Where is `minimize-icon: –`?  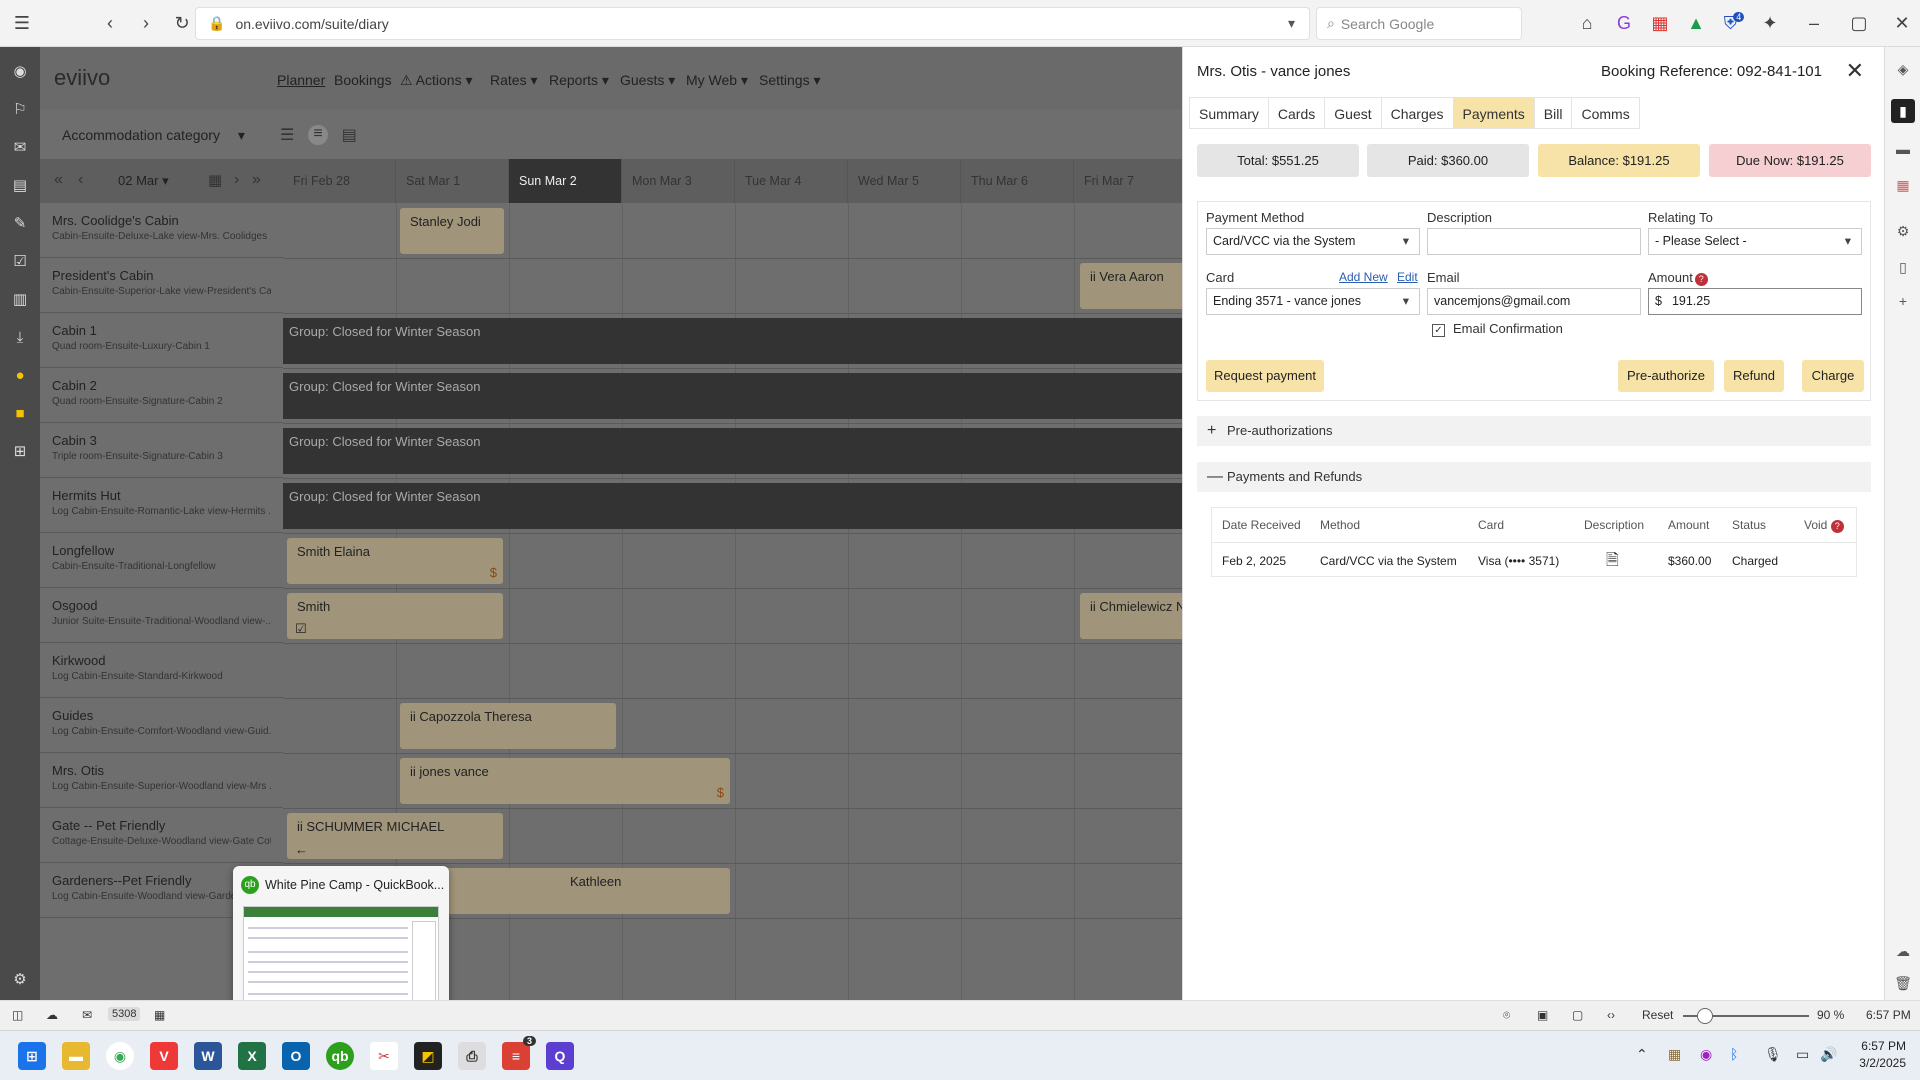 minimize-icon: – is located at coordinates (1814, 23).